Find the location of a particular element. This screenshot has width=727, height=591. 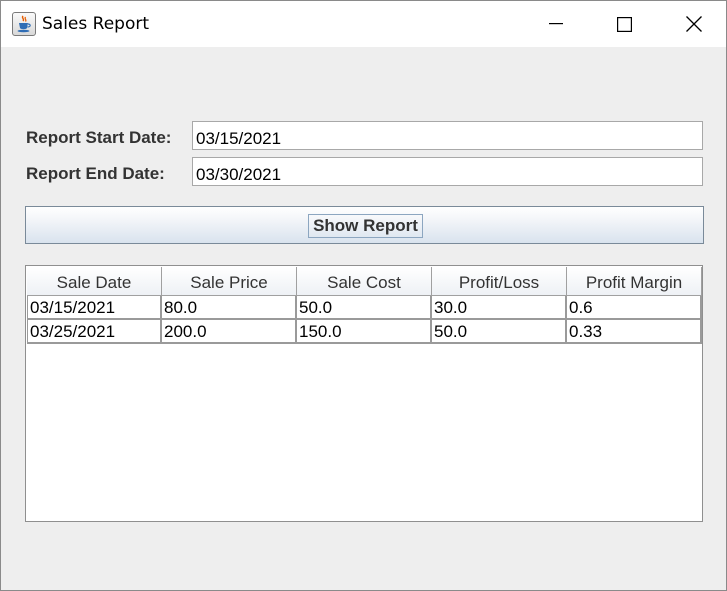

table-cell: 0.6 is located at coordinates (634, 308).